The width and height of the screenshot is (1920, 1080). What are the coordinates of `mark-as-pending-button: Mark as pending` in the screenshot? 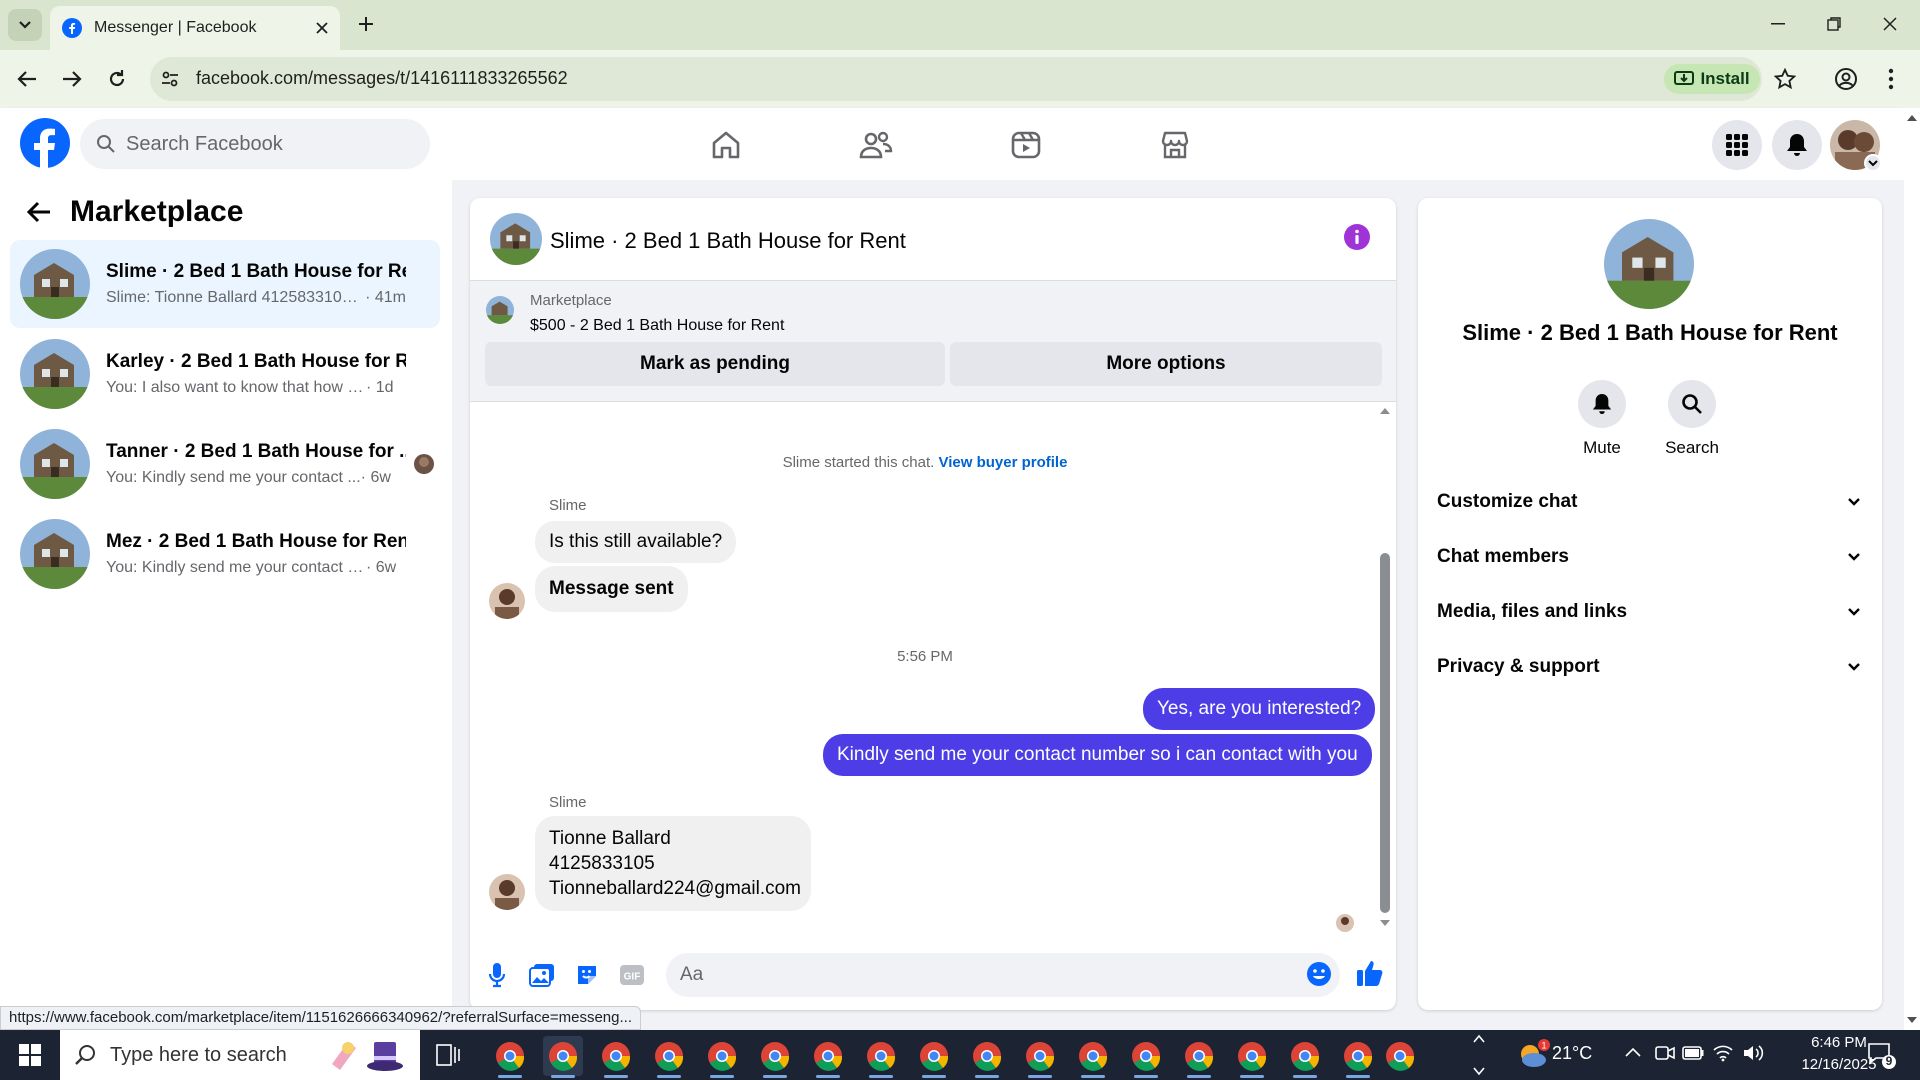 It's located at (715, 364).